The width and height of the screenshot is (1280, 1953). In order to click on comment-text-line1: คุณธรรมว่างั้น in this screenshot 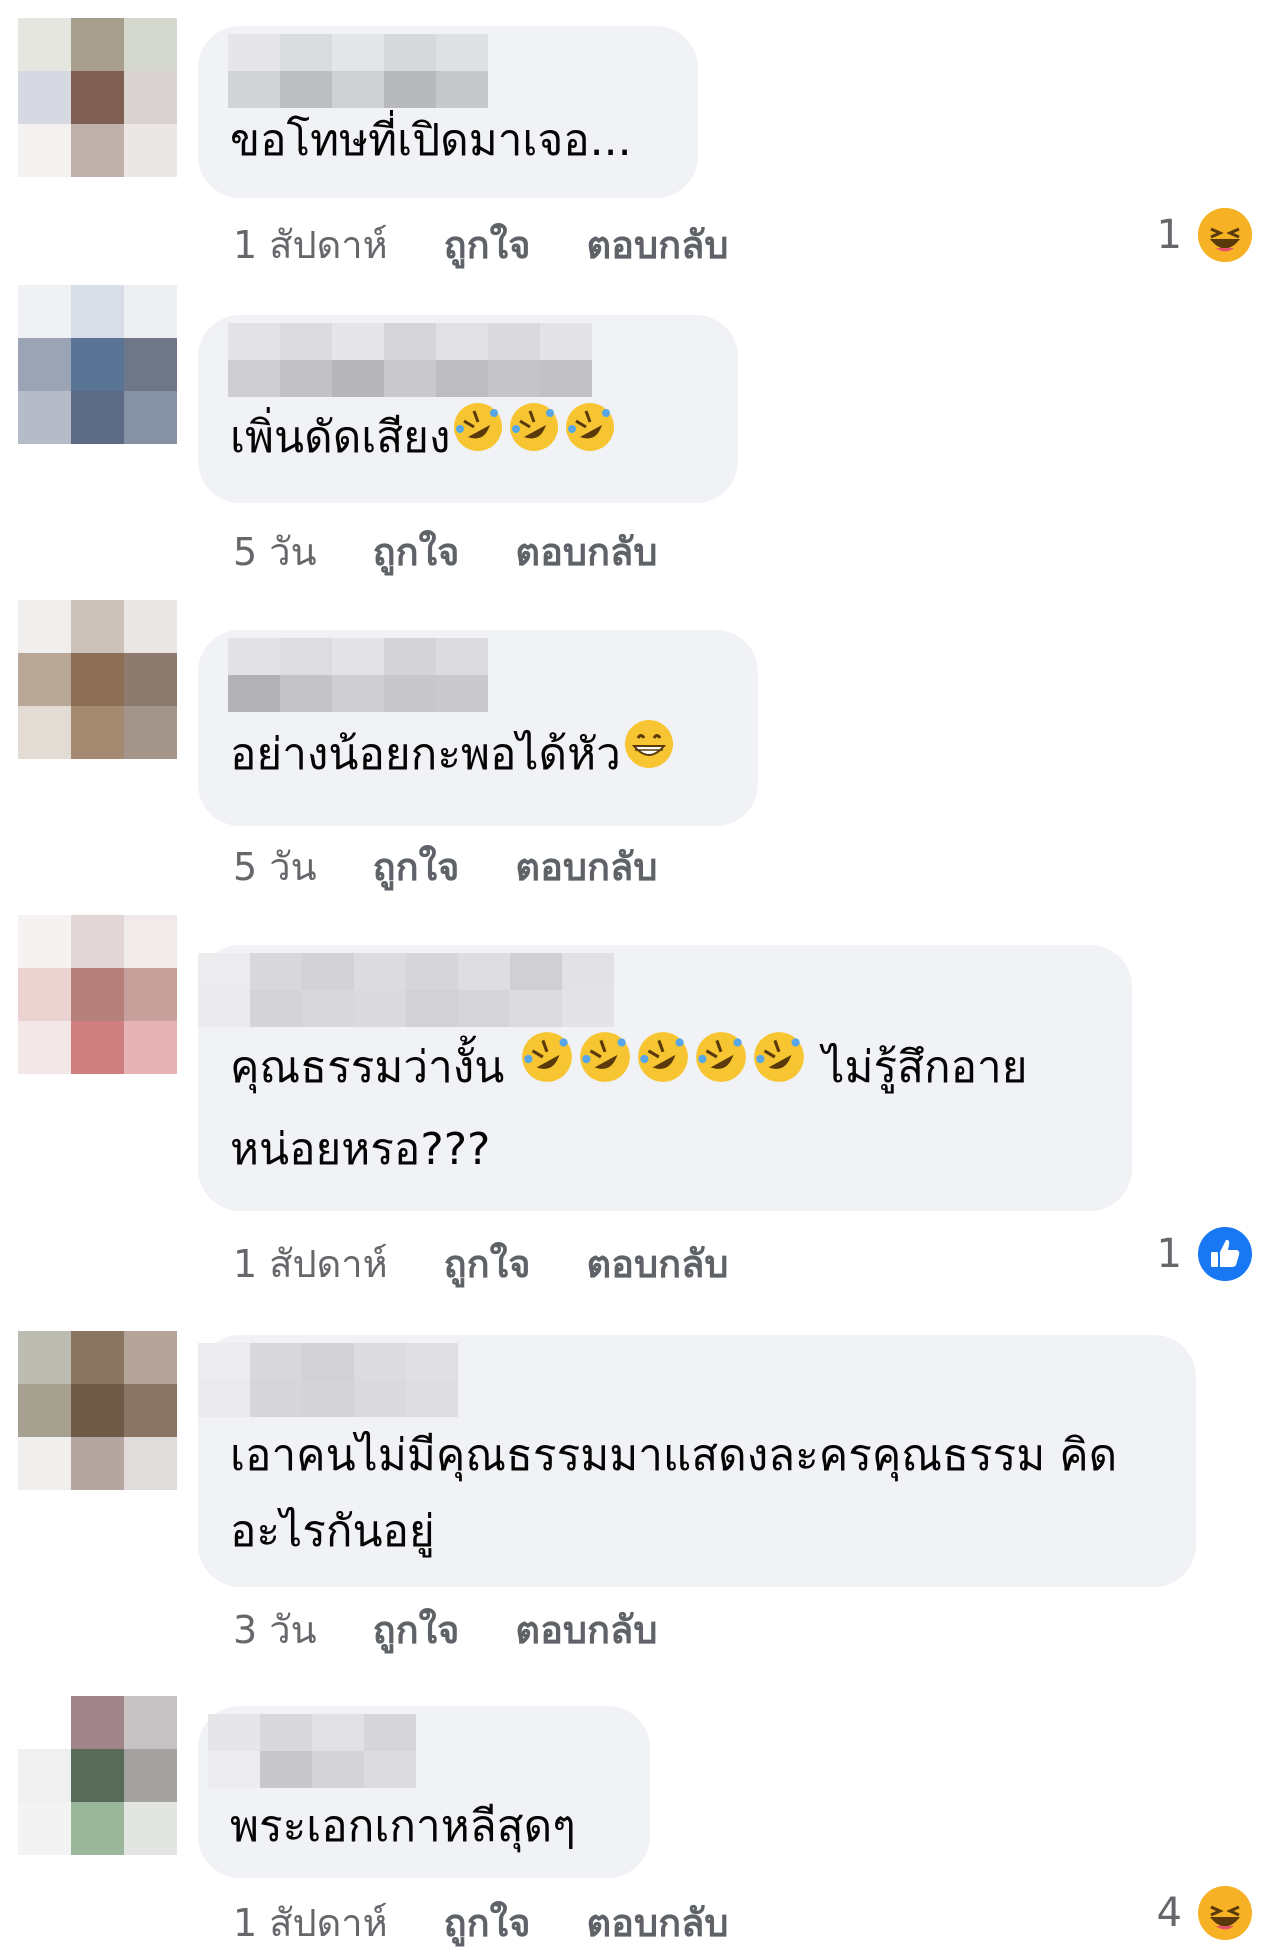, I will do `click(367, 1067)`.